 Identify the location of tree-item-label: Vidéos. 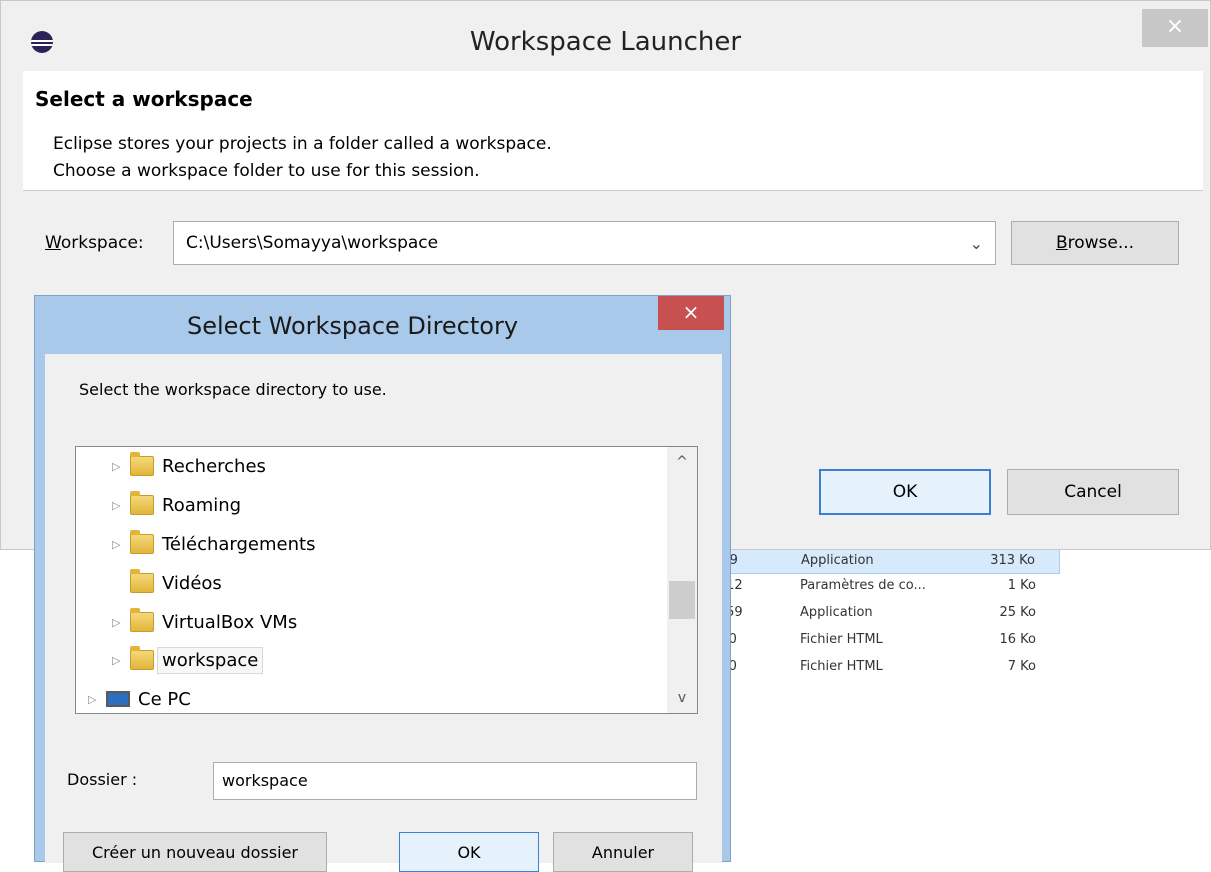
(192, 583).